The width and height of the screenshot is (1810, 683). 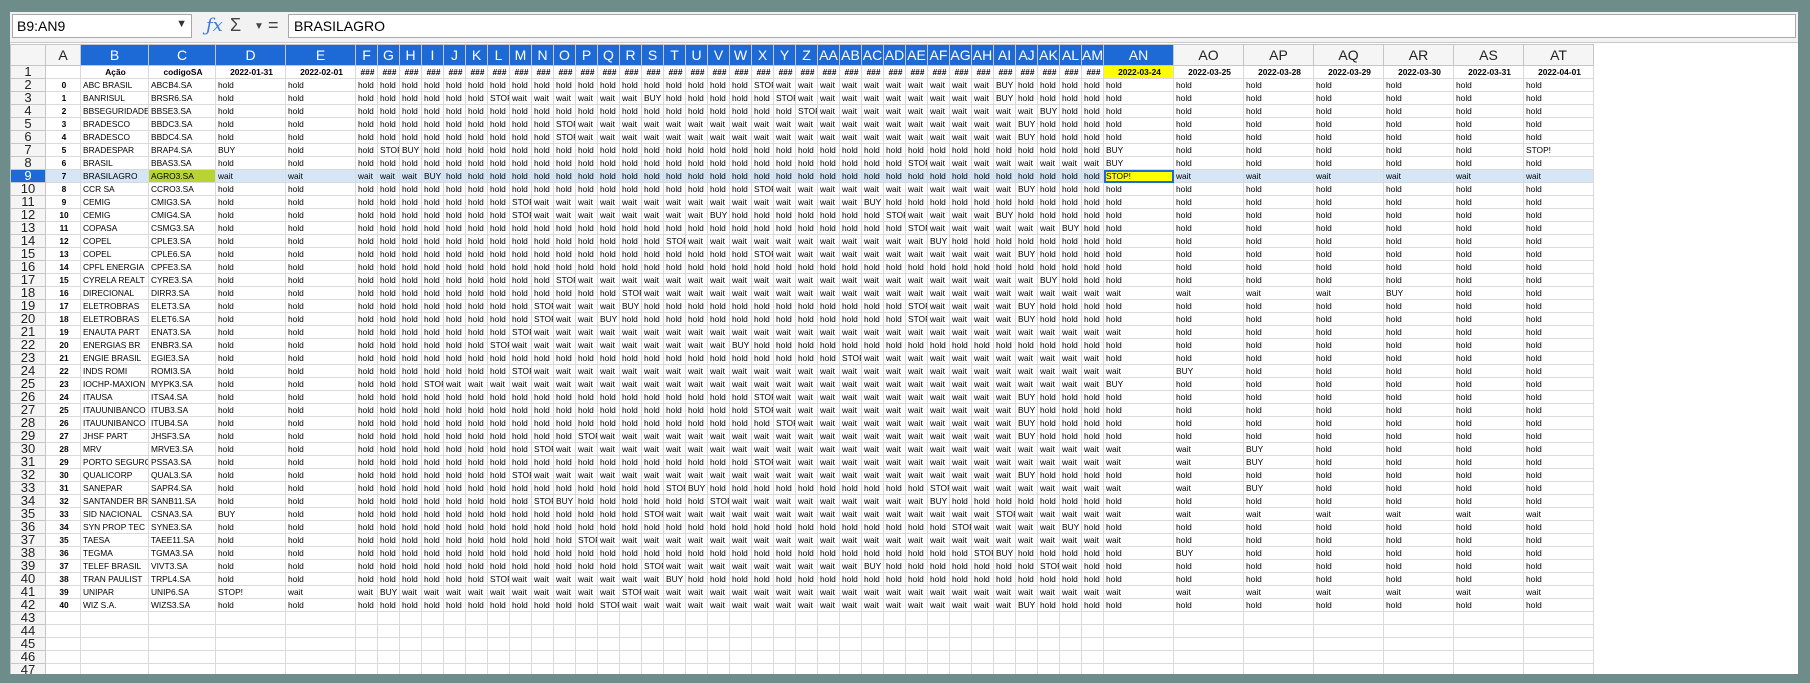 What do you see at coordinates (630, 55) in the screenshot?
I see `column-header: R` at bounding box center [630, 55].